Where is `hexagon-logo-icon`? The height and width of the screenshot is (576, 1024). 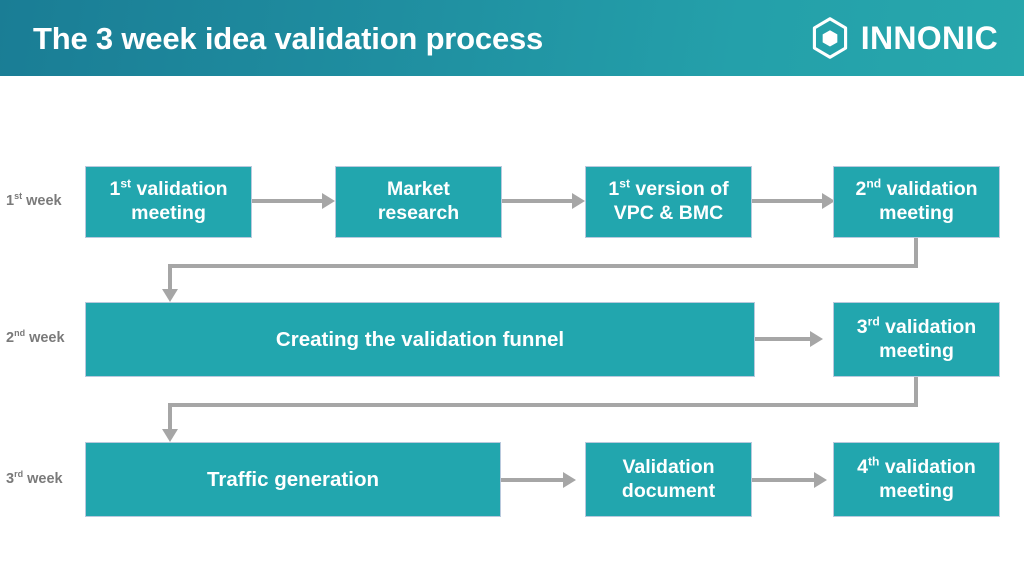 hexagon-logo-icon is located at coordinates (829, 38).